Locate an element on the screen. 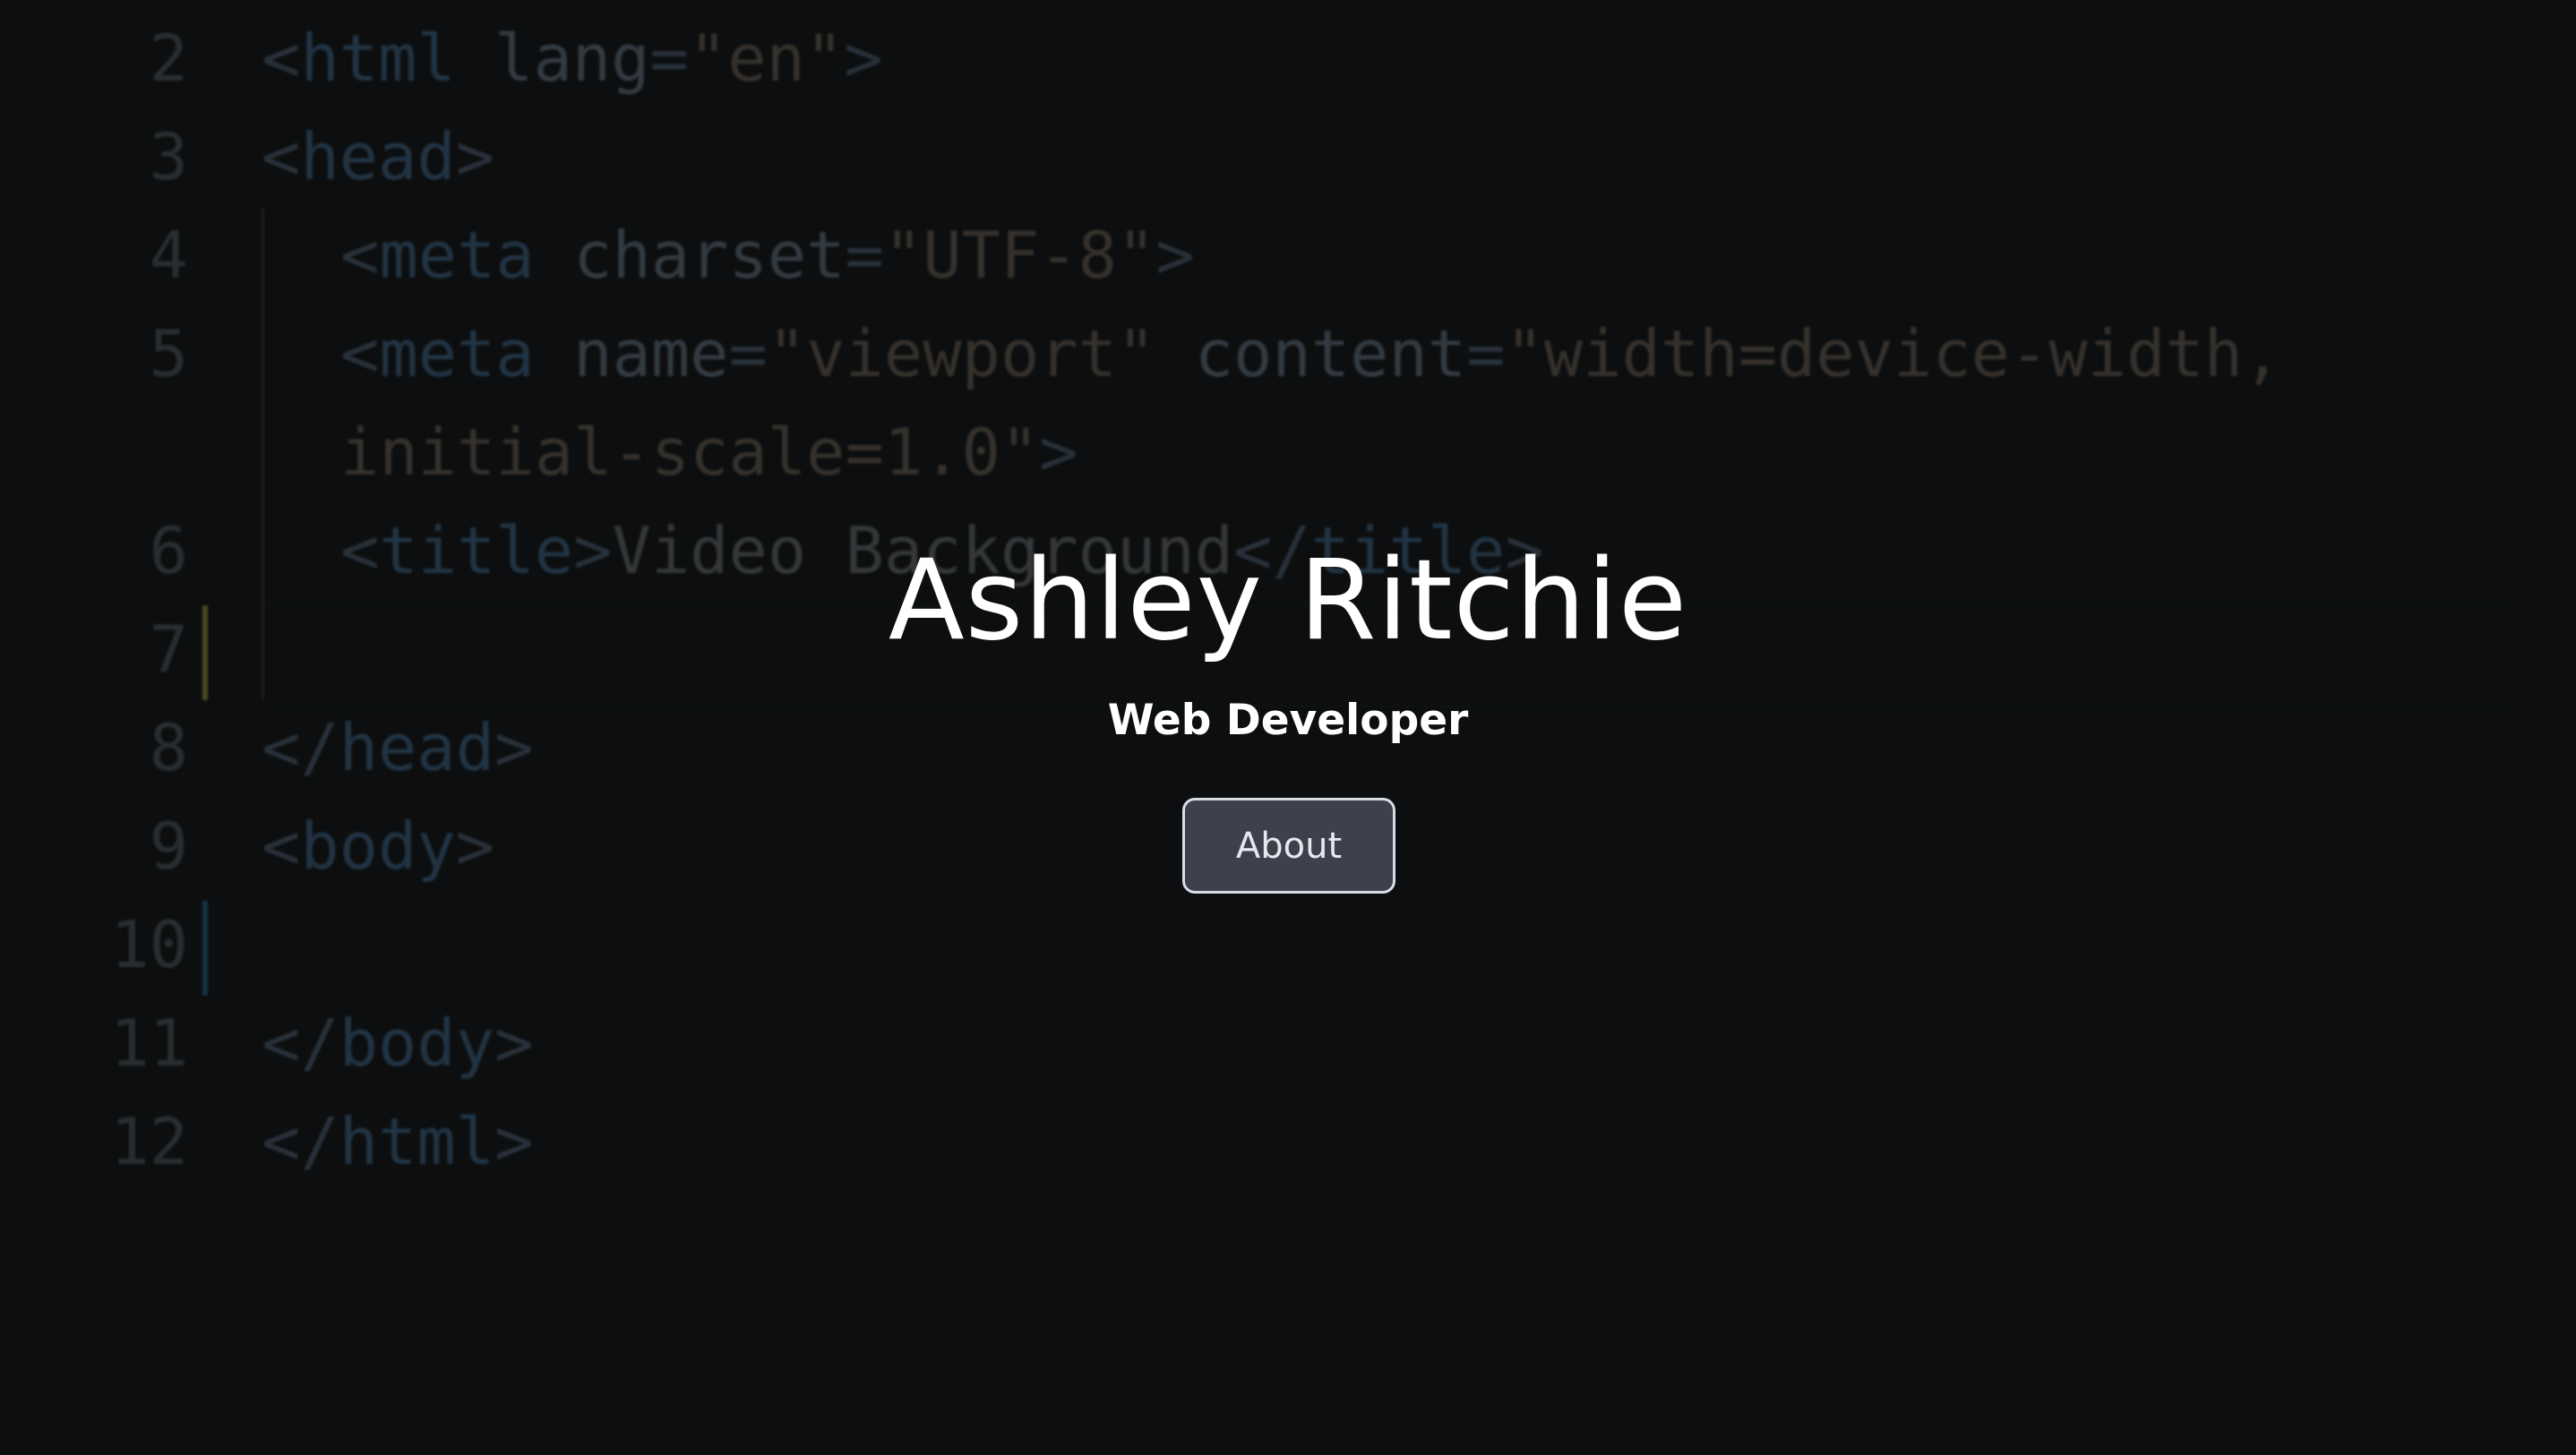 This screenshot has height=1455, width=2576. about-button: About is located at coordinates (1288, 846).